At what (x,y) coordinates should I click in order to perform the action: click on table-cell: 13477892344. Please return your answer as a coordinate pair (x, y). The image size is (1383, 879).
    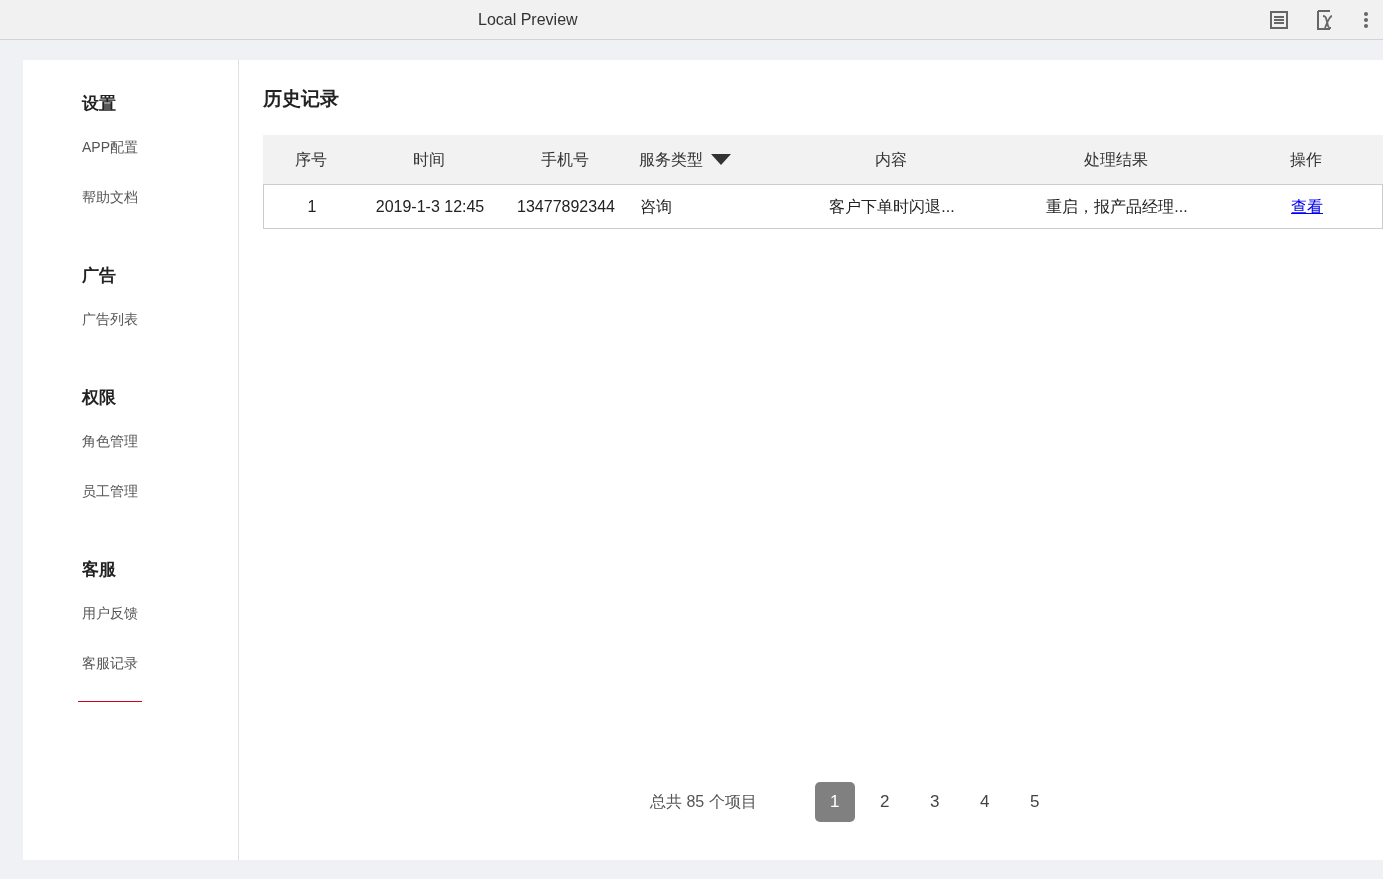
    Looking at the image, I should click on (566, 206).